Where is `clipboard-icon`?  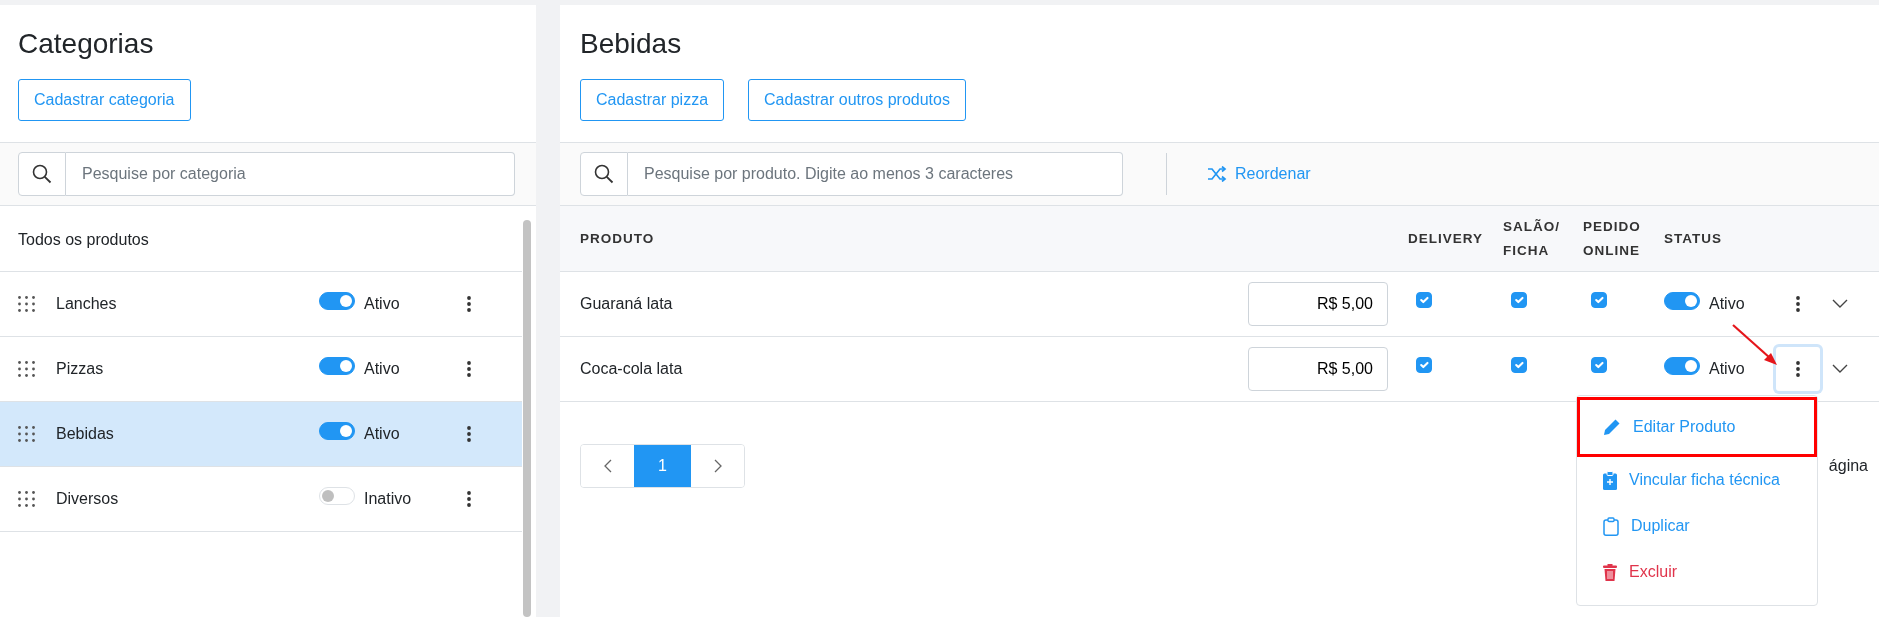
clipboard-icon is located at coordinates (1611, 526).